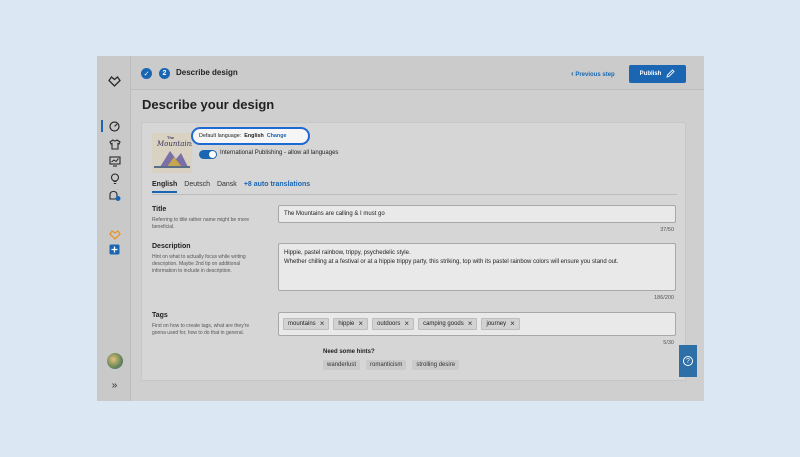 This screenshot has height=457, width=800. Describe the element at coordinates (164, 73) in the screenshot. I see `step-number-badge: 2` at that location.